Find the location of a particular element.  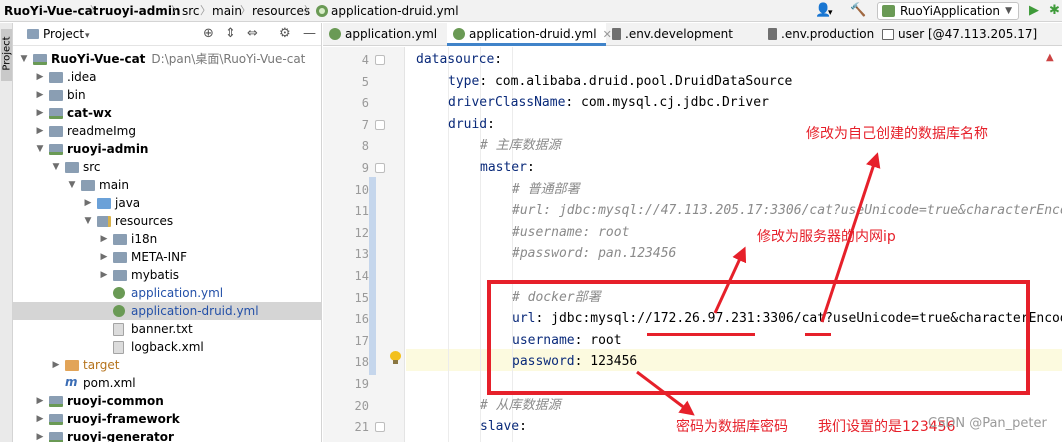

run-icon: ▶ is located at coordinates (1034, 11).